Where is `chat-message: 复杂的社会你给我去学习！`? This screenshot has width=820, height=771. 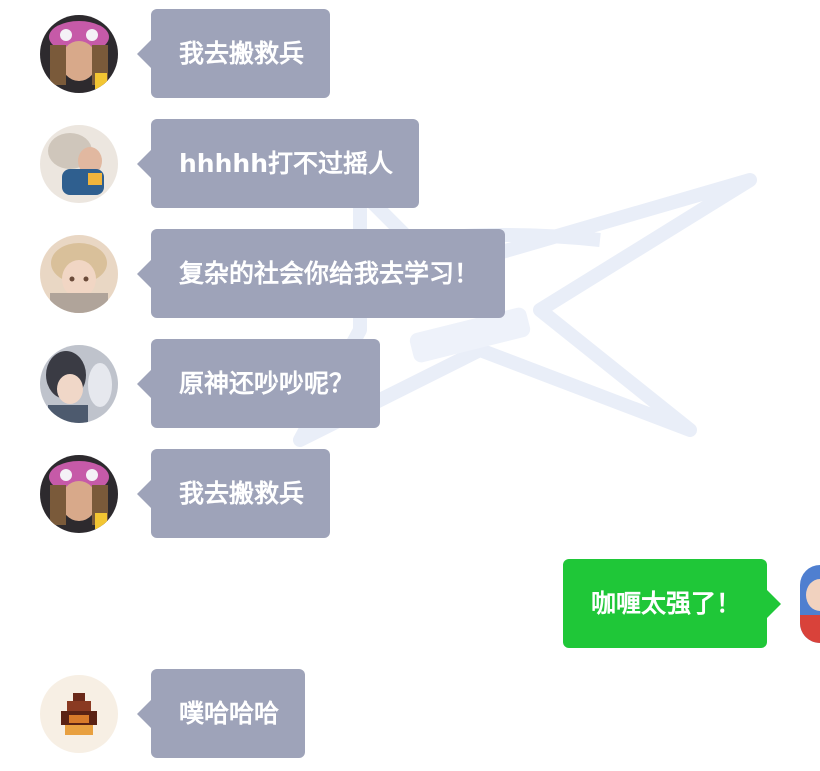
chat-message: 复杂的社会你给我去学习！ is located at coordinates (410, 274).